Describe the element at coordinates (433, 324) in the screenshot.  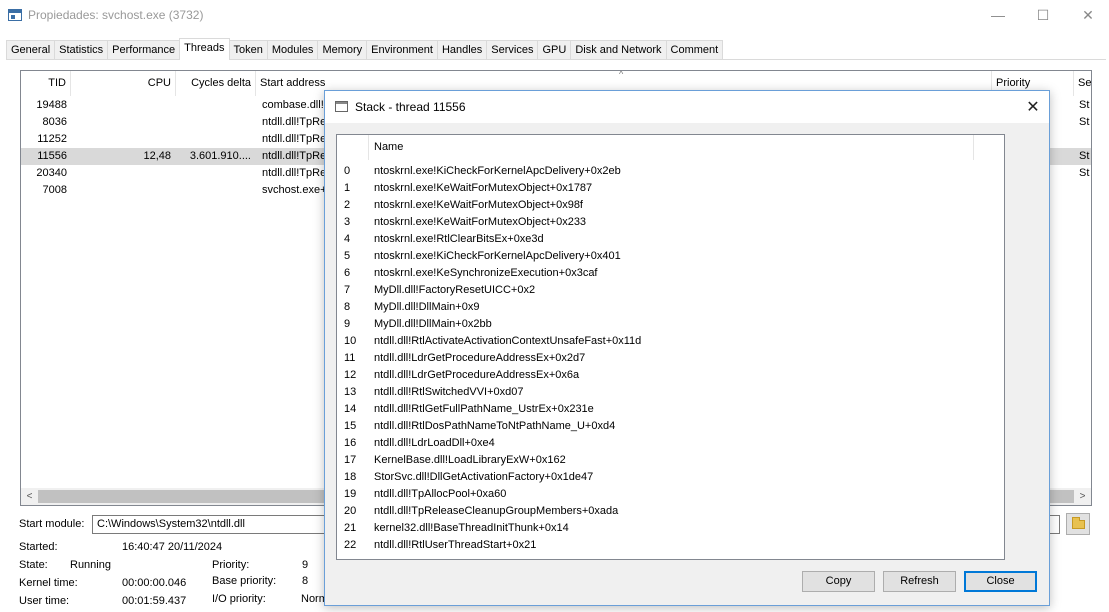
I see `stack-frame-name: MyDll.dll!DllMain+0x2bb` at that location.